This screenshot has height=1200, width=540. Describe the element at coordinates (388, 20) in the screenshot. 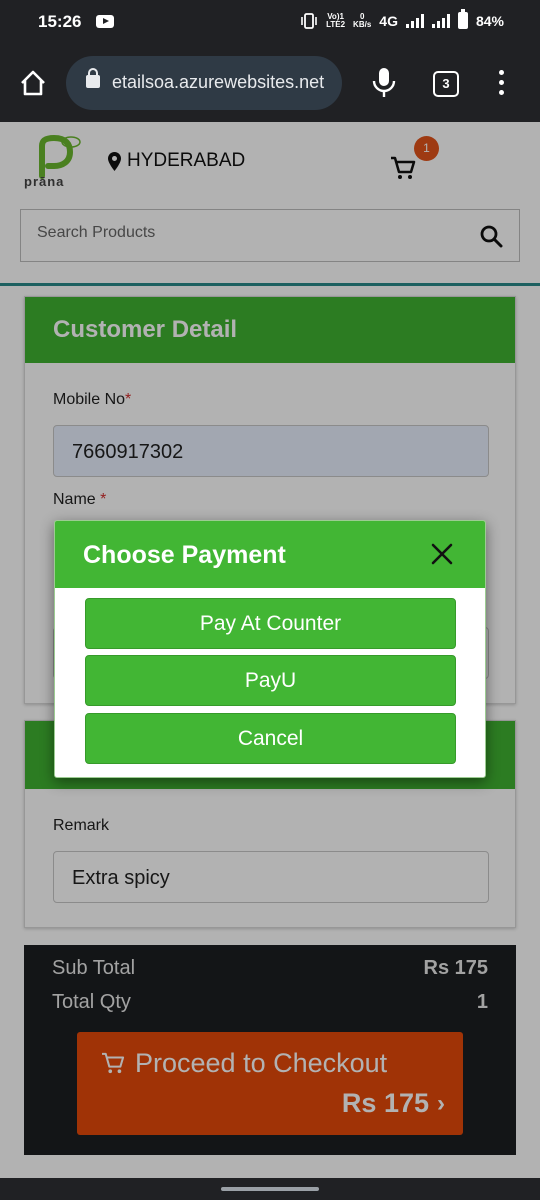

I see `network-type: 4G` at that location.